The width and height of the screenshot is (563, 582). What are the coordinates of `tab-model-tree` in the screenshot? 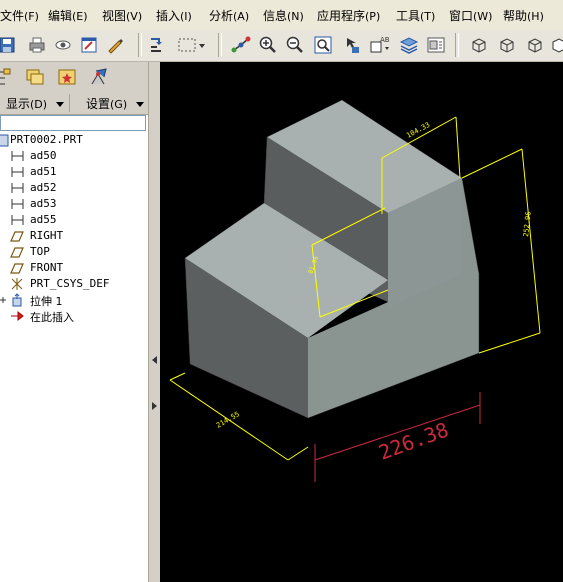 It's located at (8, 77).